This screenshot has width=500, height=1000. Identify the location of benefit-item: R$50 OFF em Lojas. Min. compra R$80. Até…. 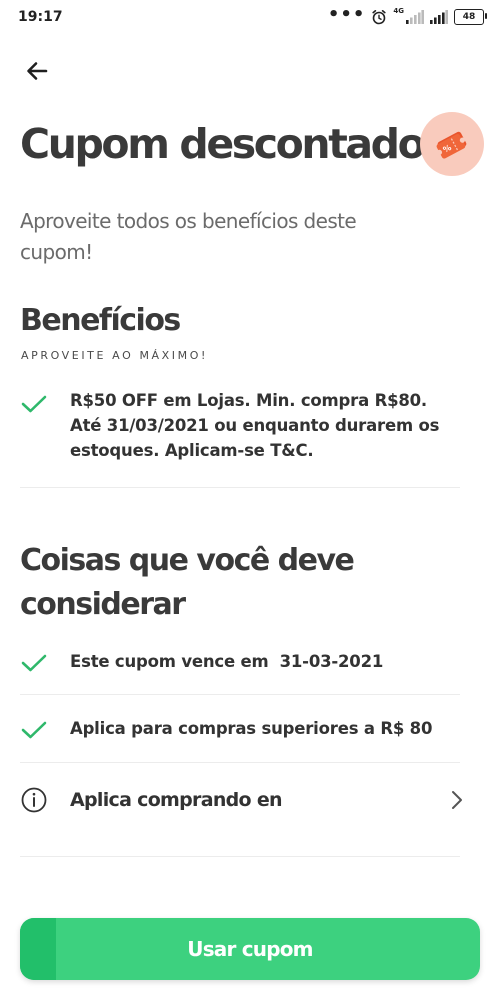
(240, 425).